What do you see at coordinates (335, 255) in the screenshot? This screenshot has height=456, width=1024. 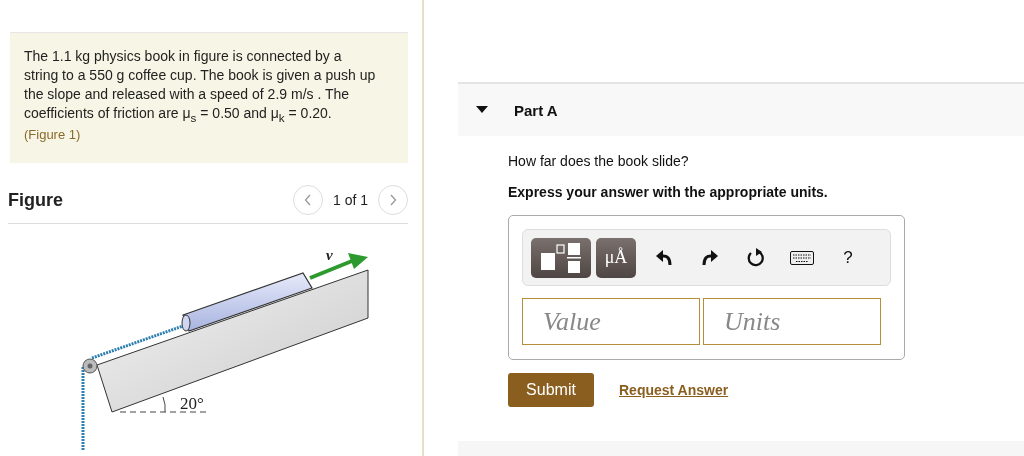 I see `velocity-label: v⃗` at bounding box center [335, 255].